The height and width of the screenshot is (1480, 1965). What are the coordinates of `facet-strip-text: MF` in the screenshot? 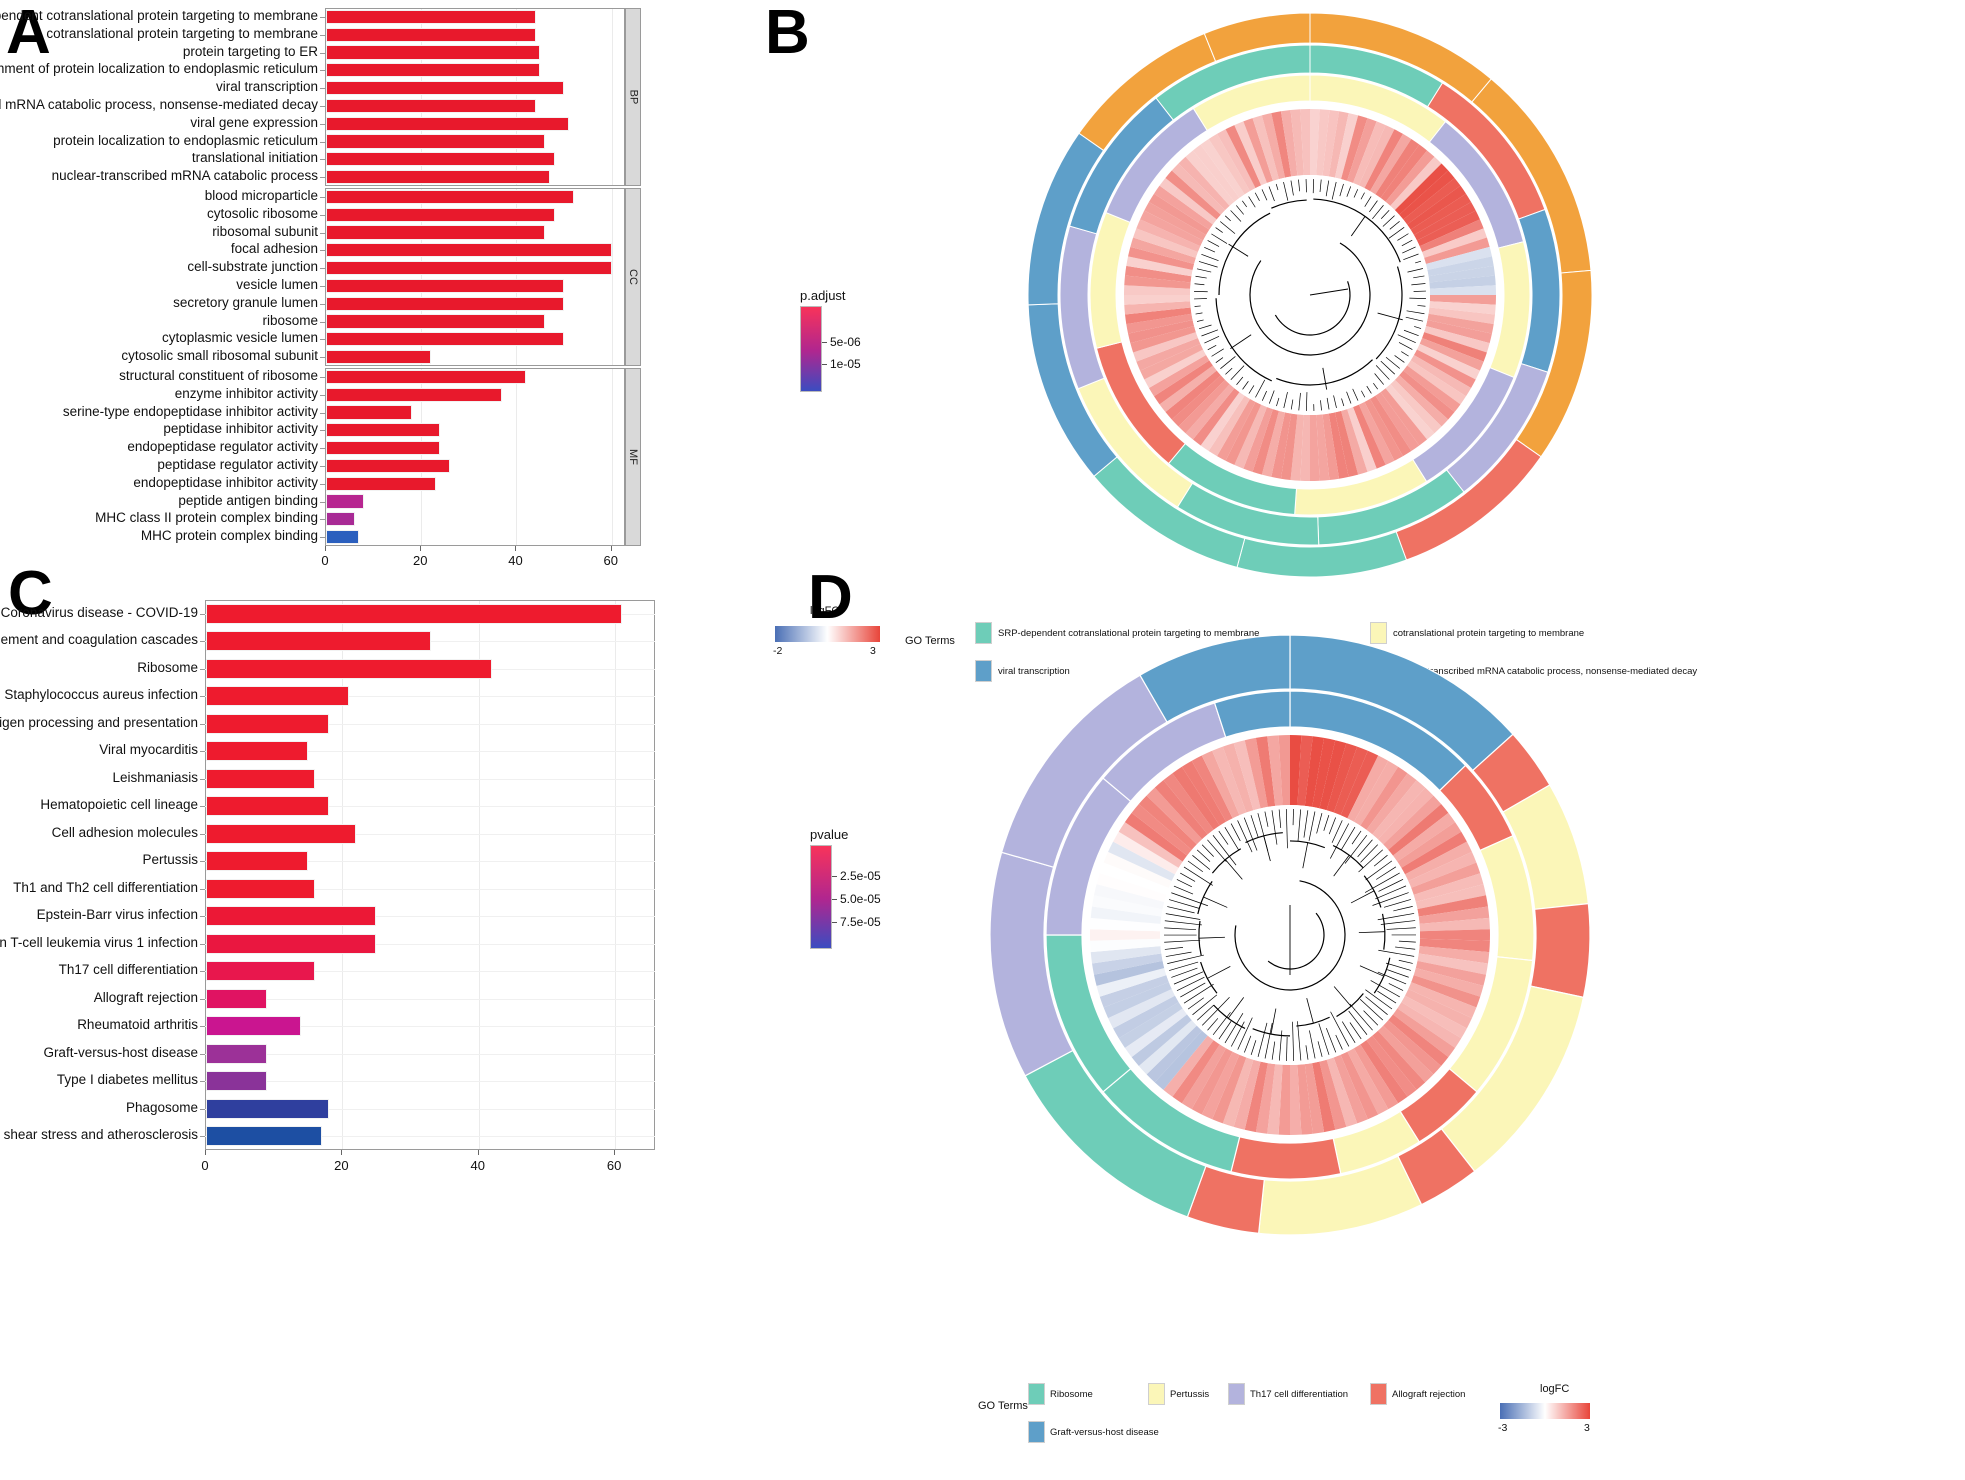 It's located at (633, 457).